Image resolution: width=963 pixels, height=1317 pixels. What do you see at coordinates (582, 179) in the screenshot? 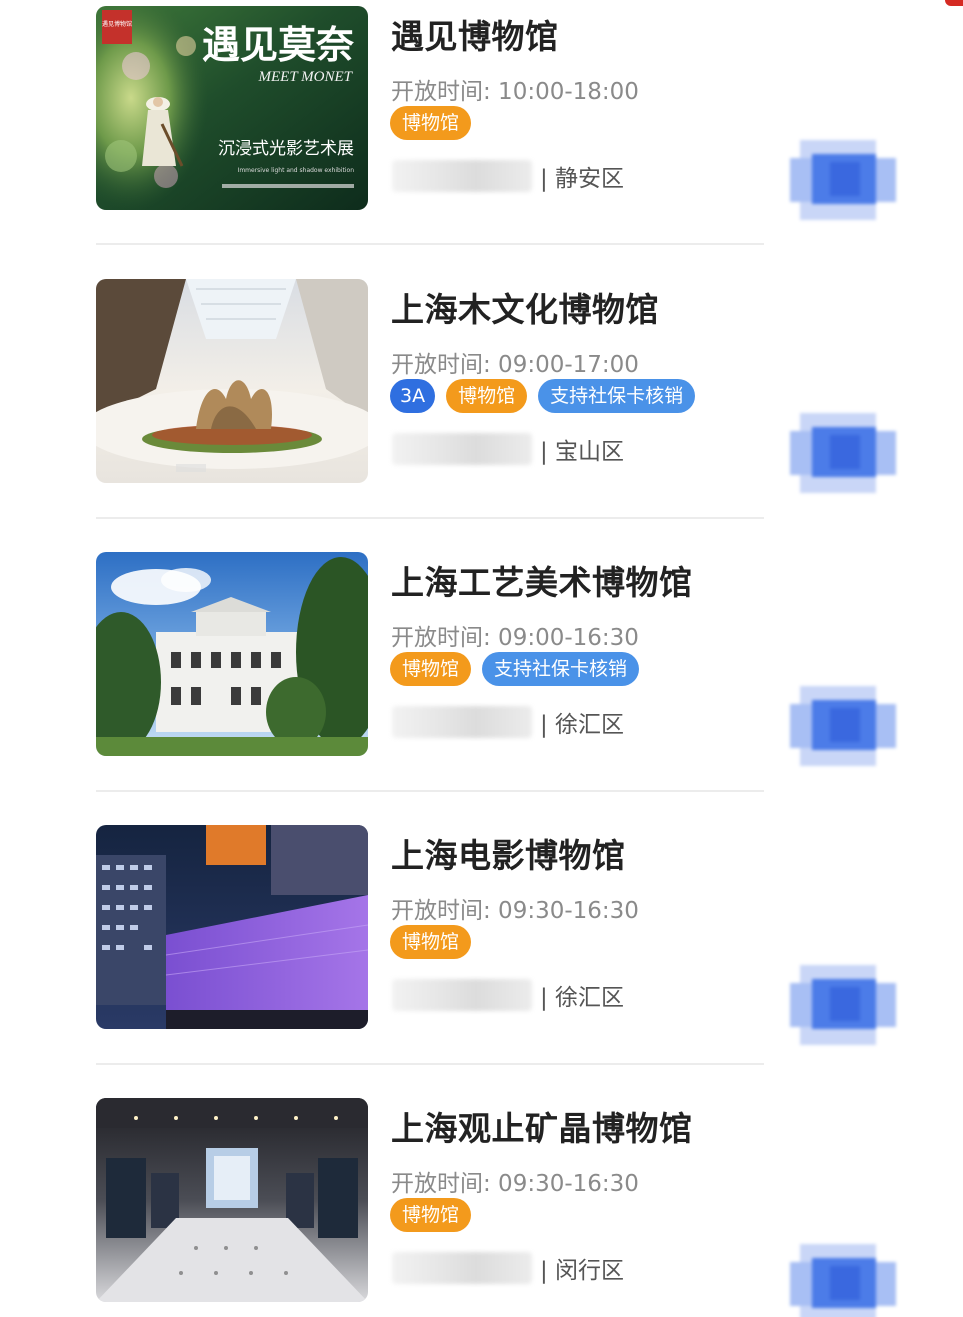
I see `district-label: | 静安区` at bounding box center [582, 179].